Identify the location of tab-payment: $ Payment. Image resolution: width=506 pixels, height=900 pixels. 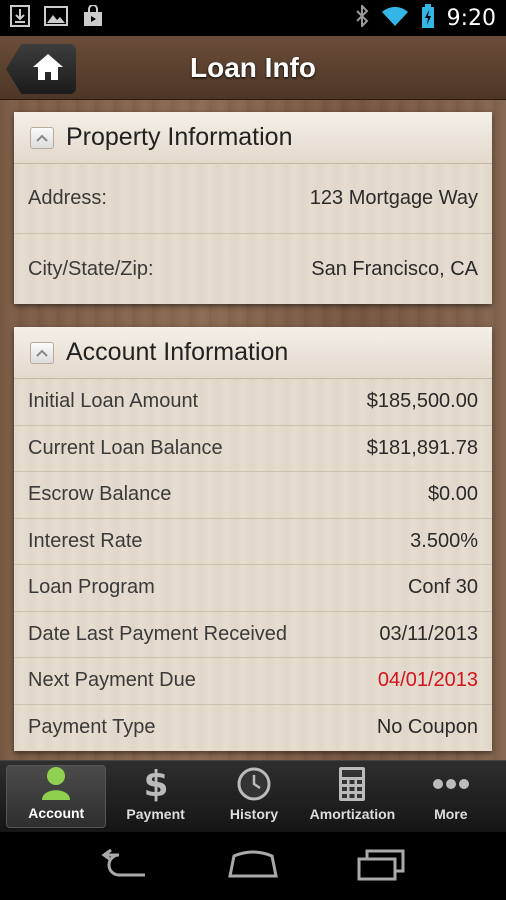
(155, 796).